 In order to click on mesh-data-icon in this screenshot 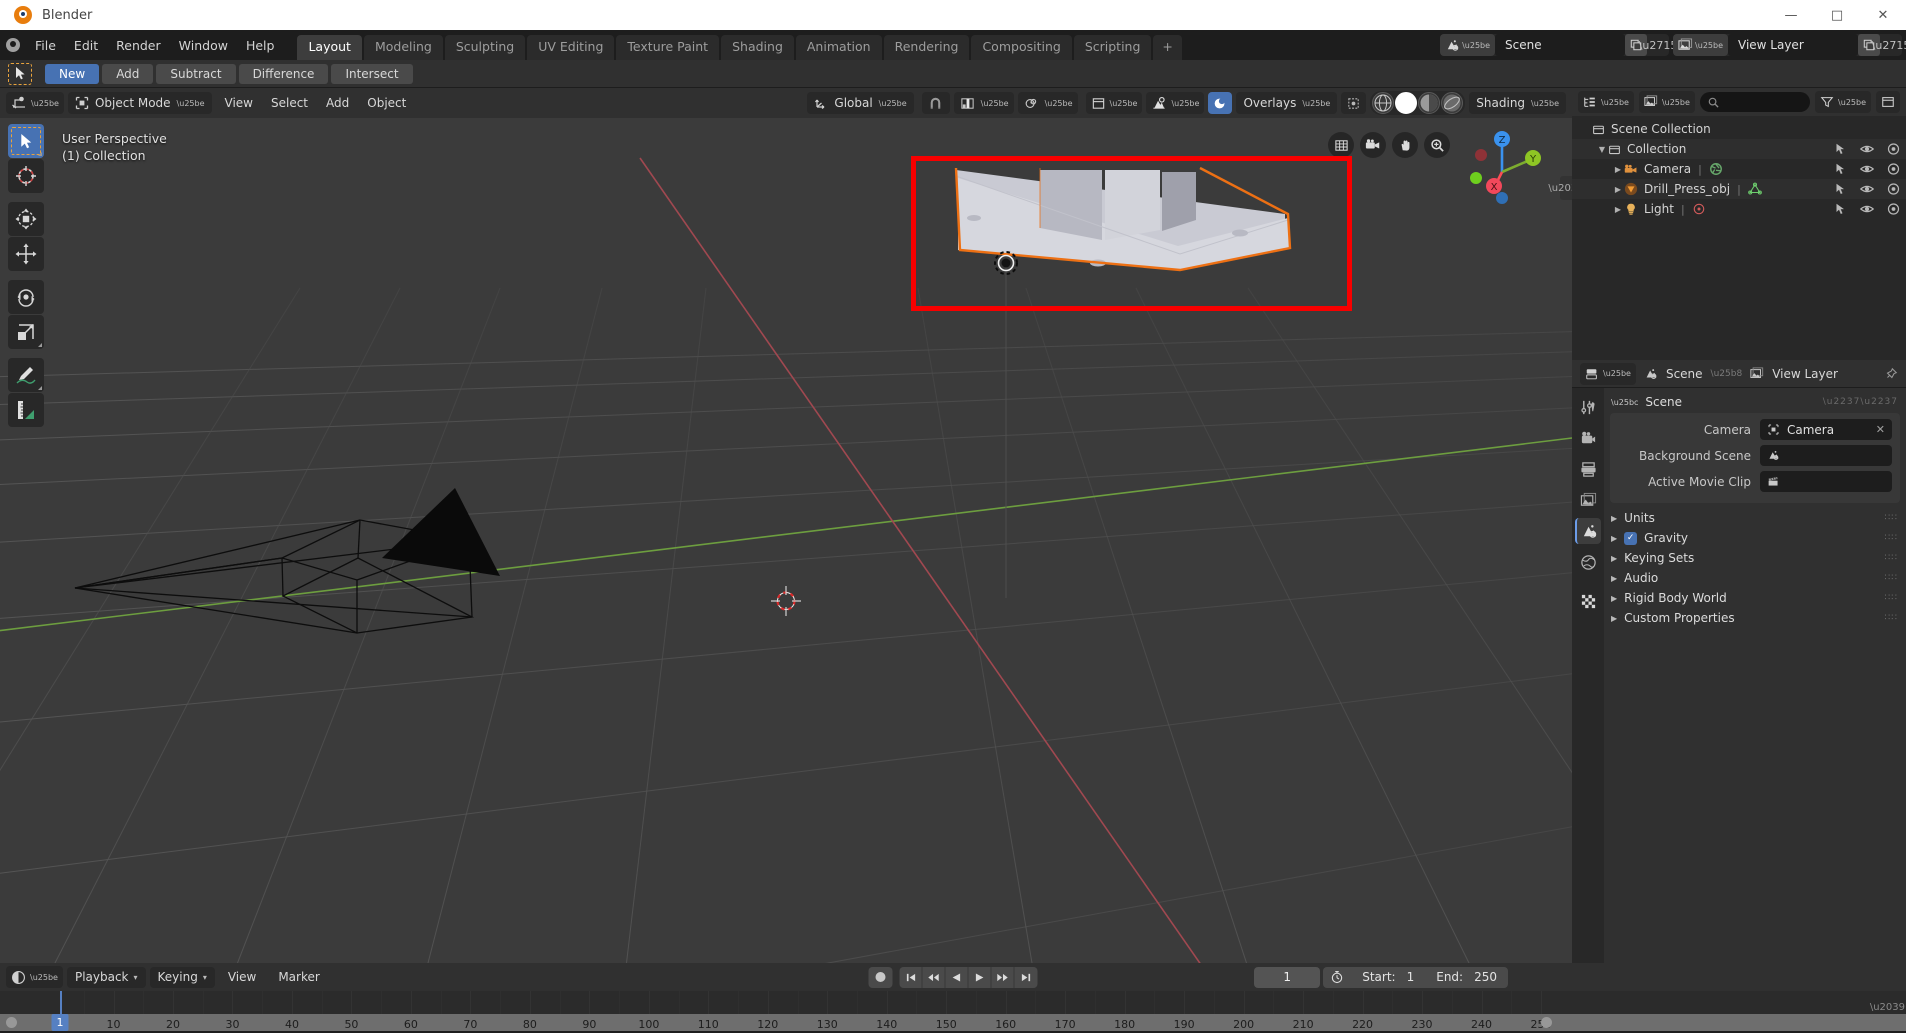, I will do `click(1754, 189)`.